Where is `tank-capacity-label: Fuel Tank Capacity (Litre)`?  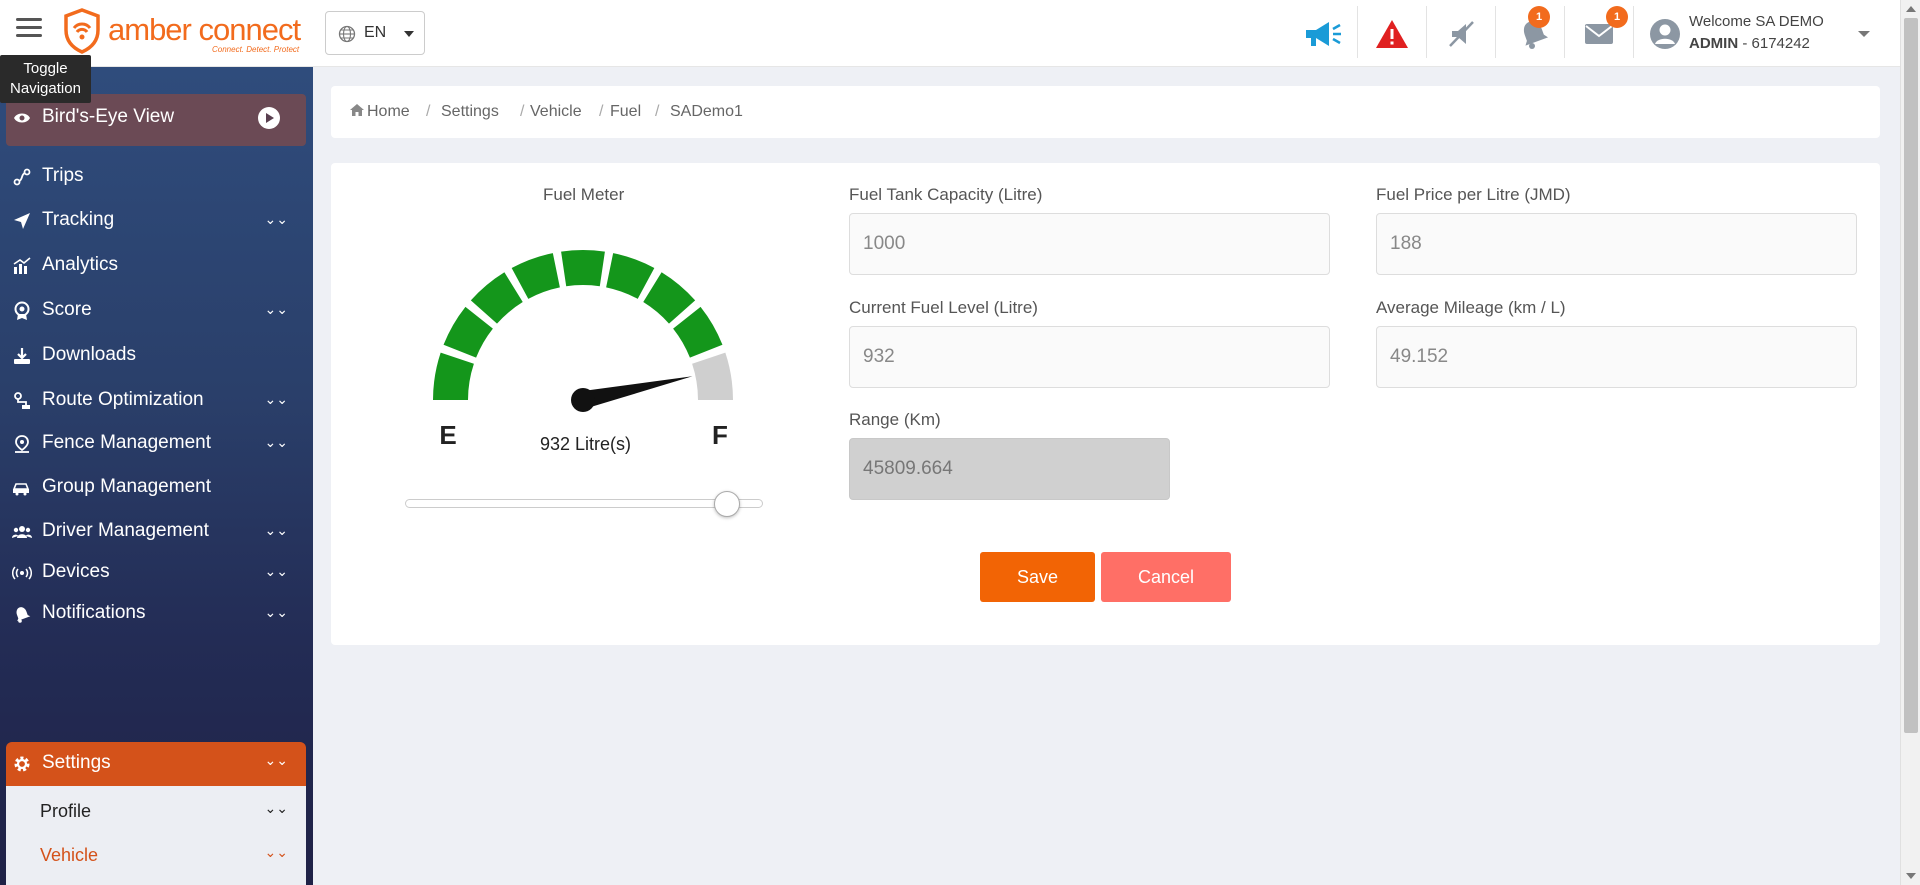 tank-capacity-label: Fuel Tank Capacity (Litre) is located at coordinates (946, 194).